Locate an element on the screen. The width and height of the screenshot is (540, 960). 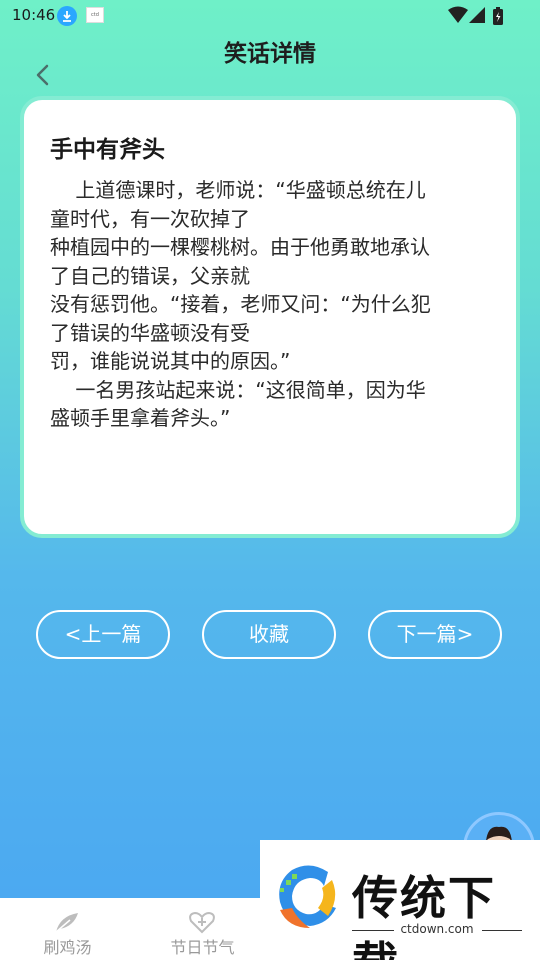
chevron-left-icon is located at coordinates (42, 75).